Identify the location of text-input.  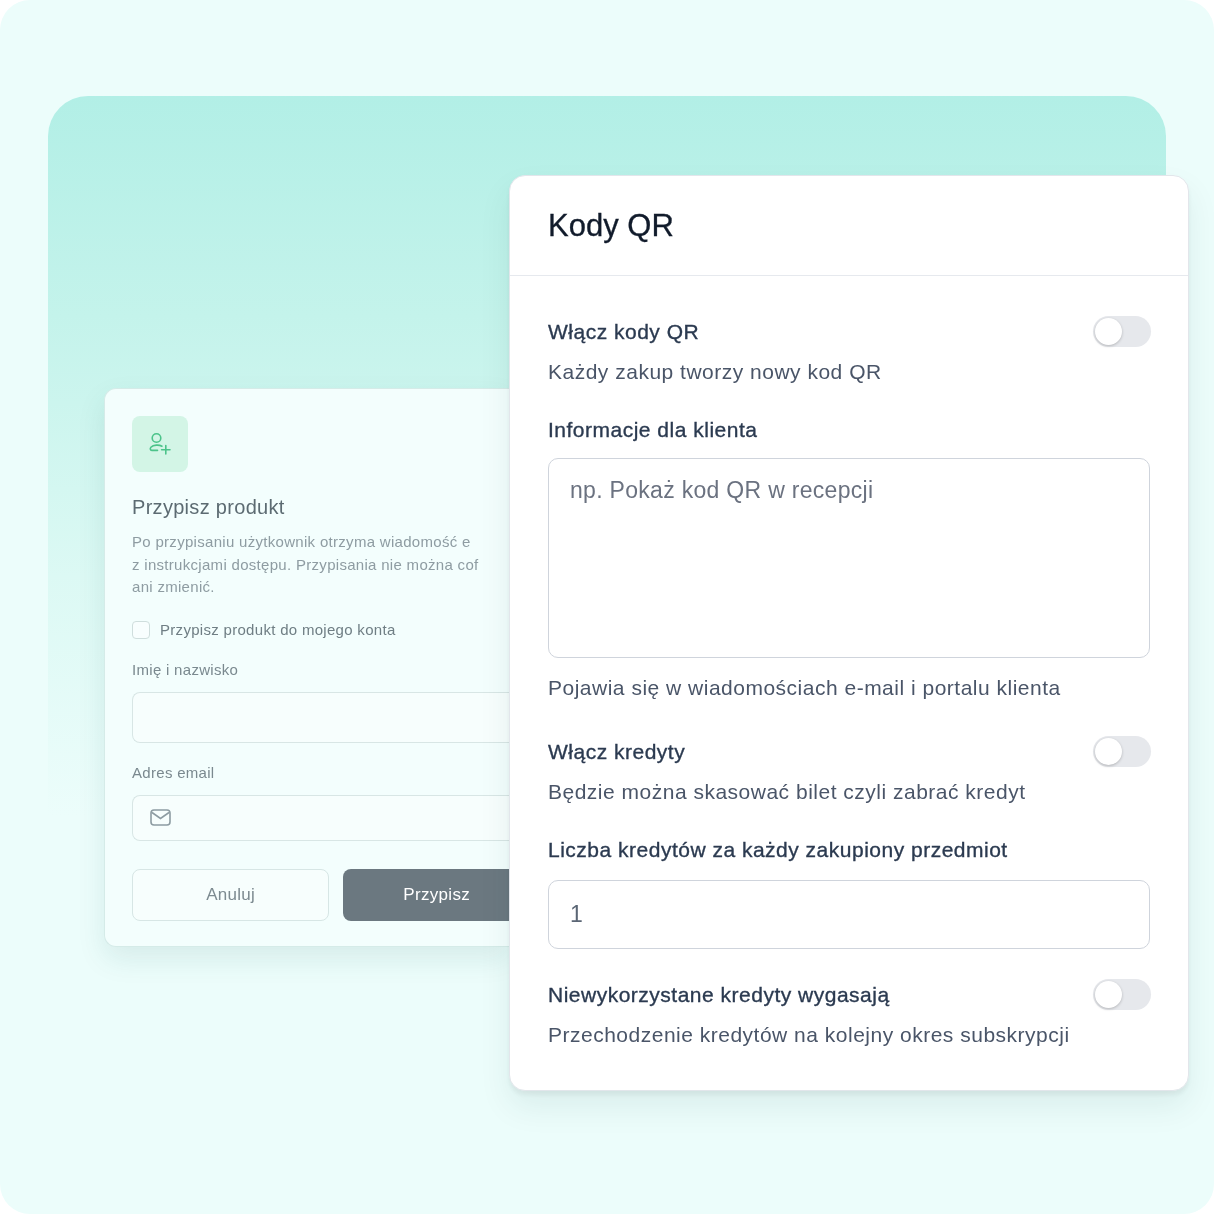
(321, 717).